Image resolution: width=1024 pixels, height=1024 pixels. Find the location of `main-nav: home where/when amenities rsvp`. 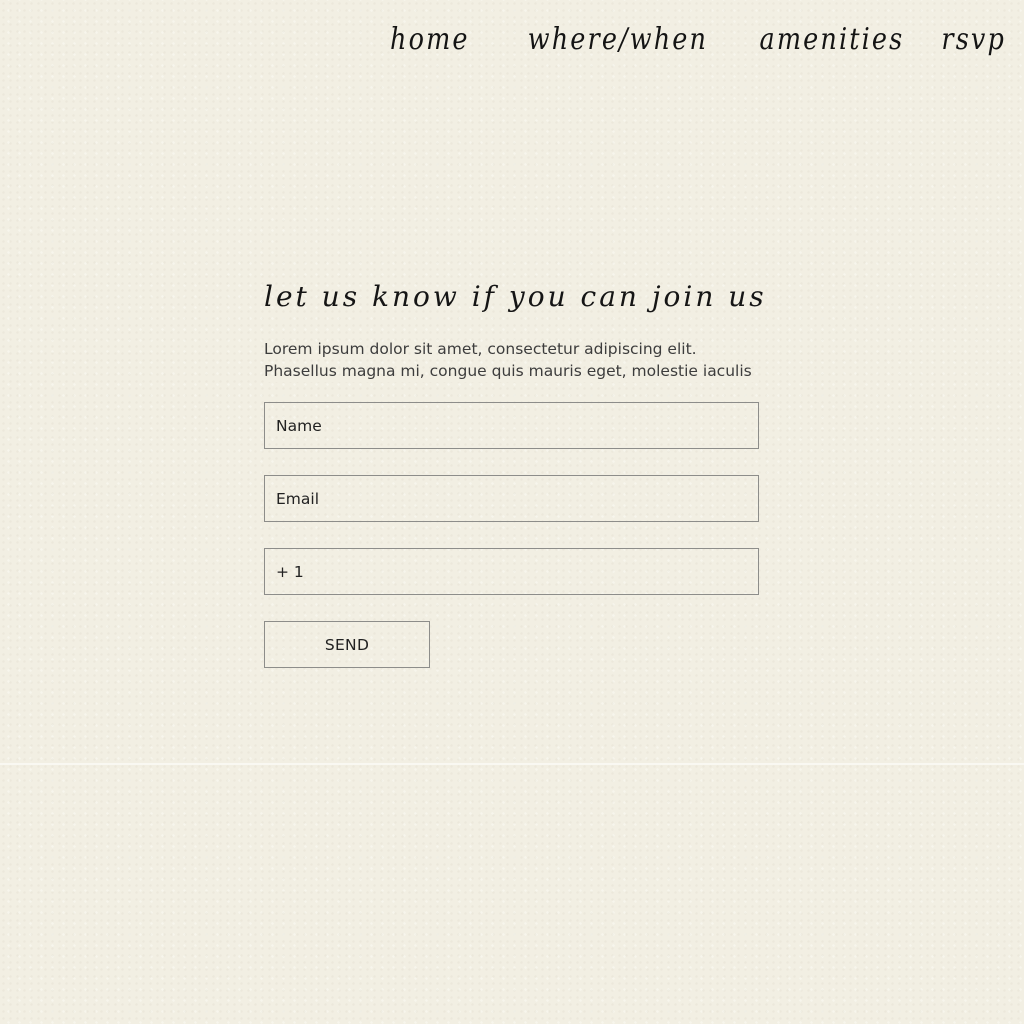

main-nav: home where/when amenities rsvp is located at coordinates (691, 40).